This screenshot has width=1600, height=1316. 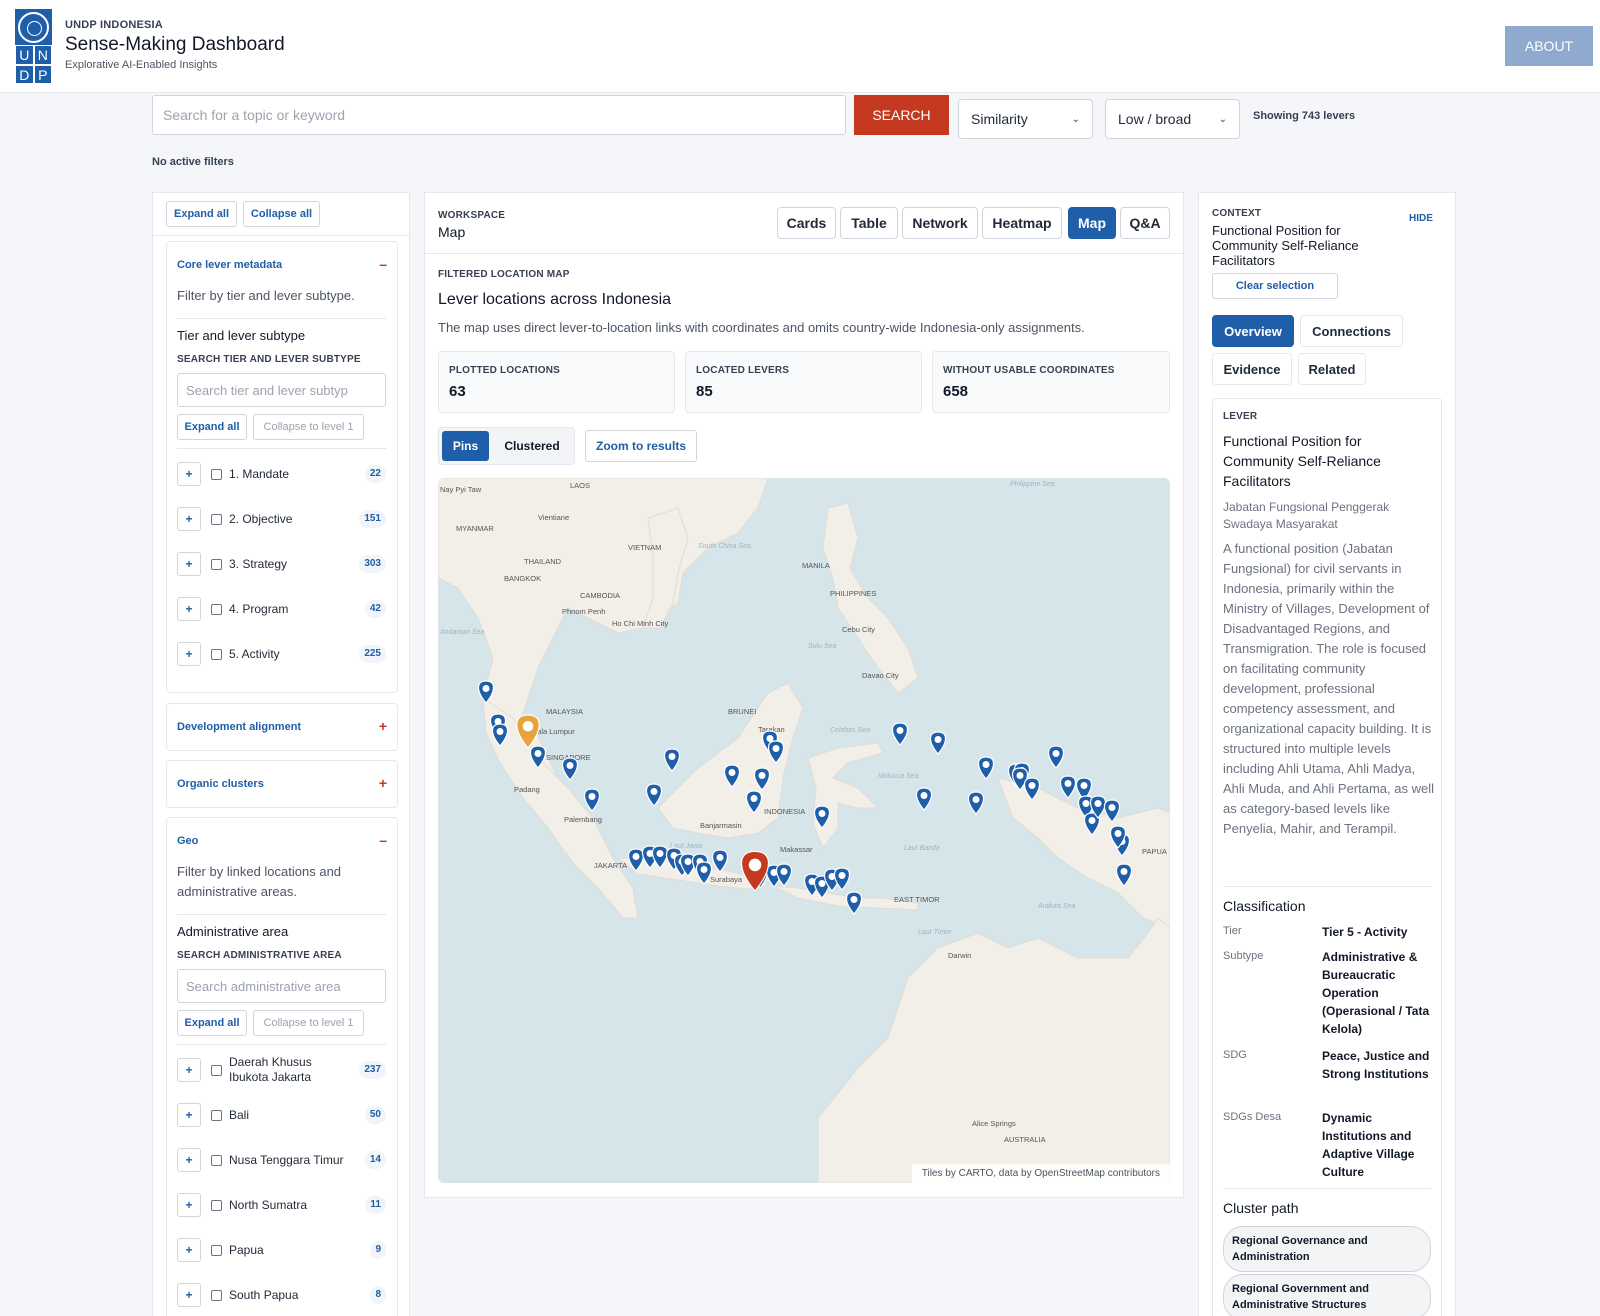 What do you see at coordinates (1549, 46) in the screenshot?
I see `about-button: ABOUT` at bounding box center [1549, 46].